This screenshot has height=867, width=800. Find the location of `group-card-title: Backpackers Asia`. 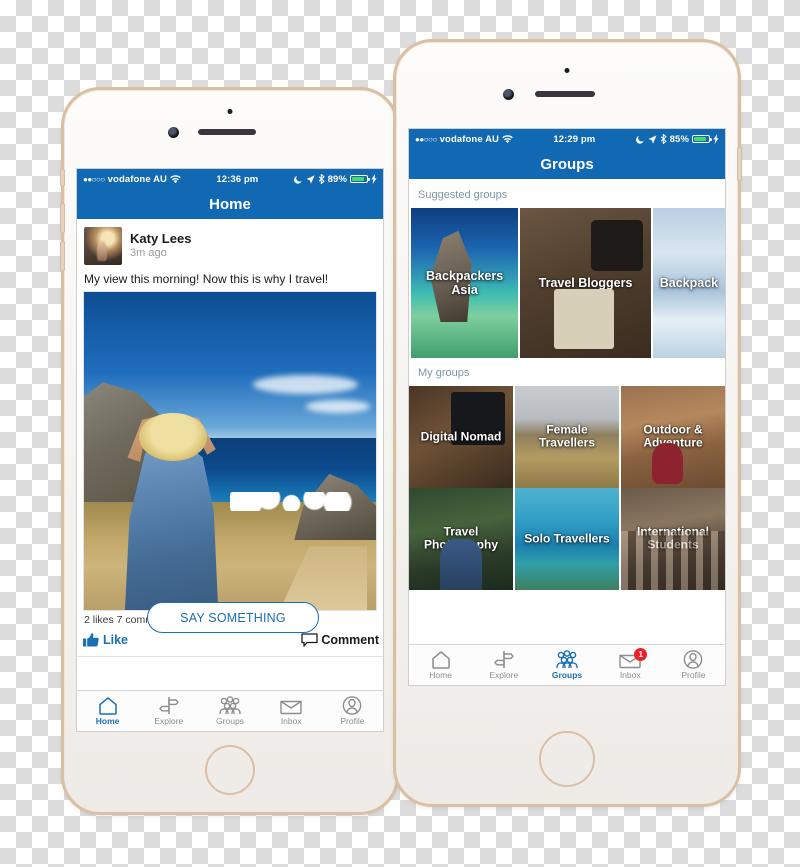

group-card-title: Backpackers Asia is located at coordinates (465, 283).